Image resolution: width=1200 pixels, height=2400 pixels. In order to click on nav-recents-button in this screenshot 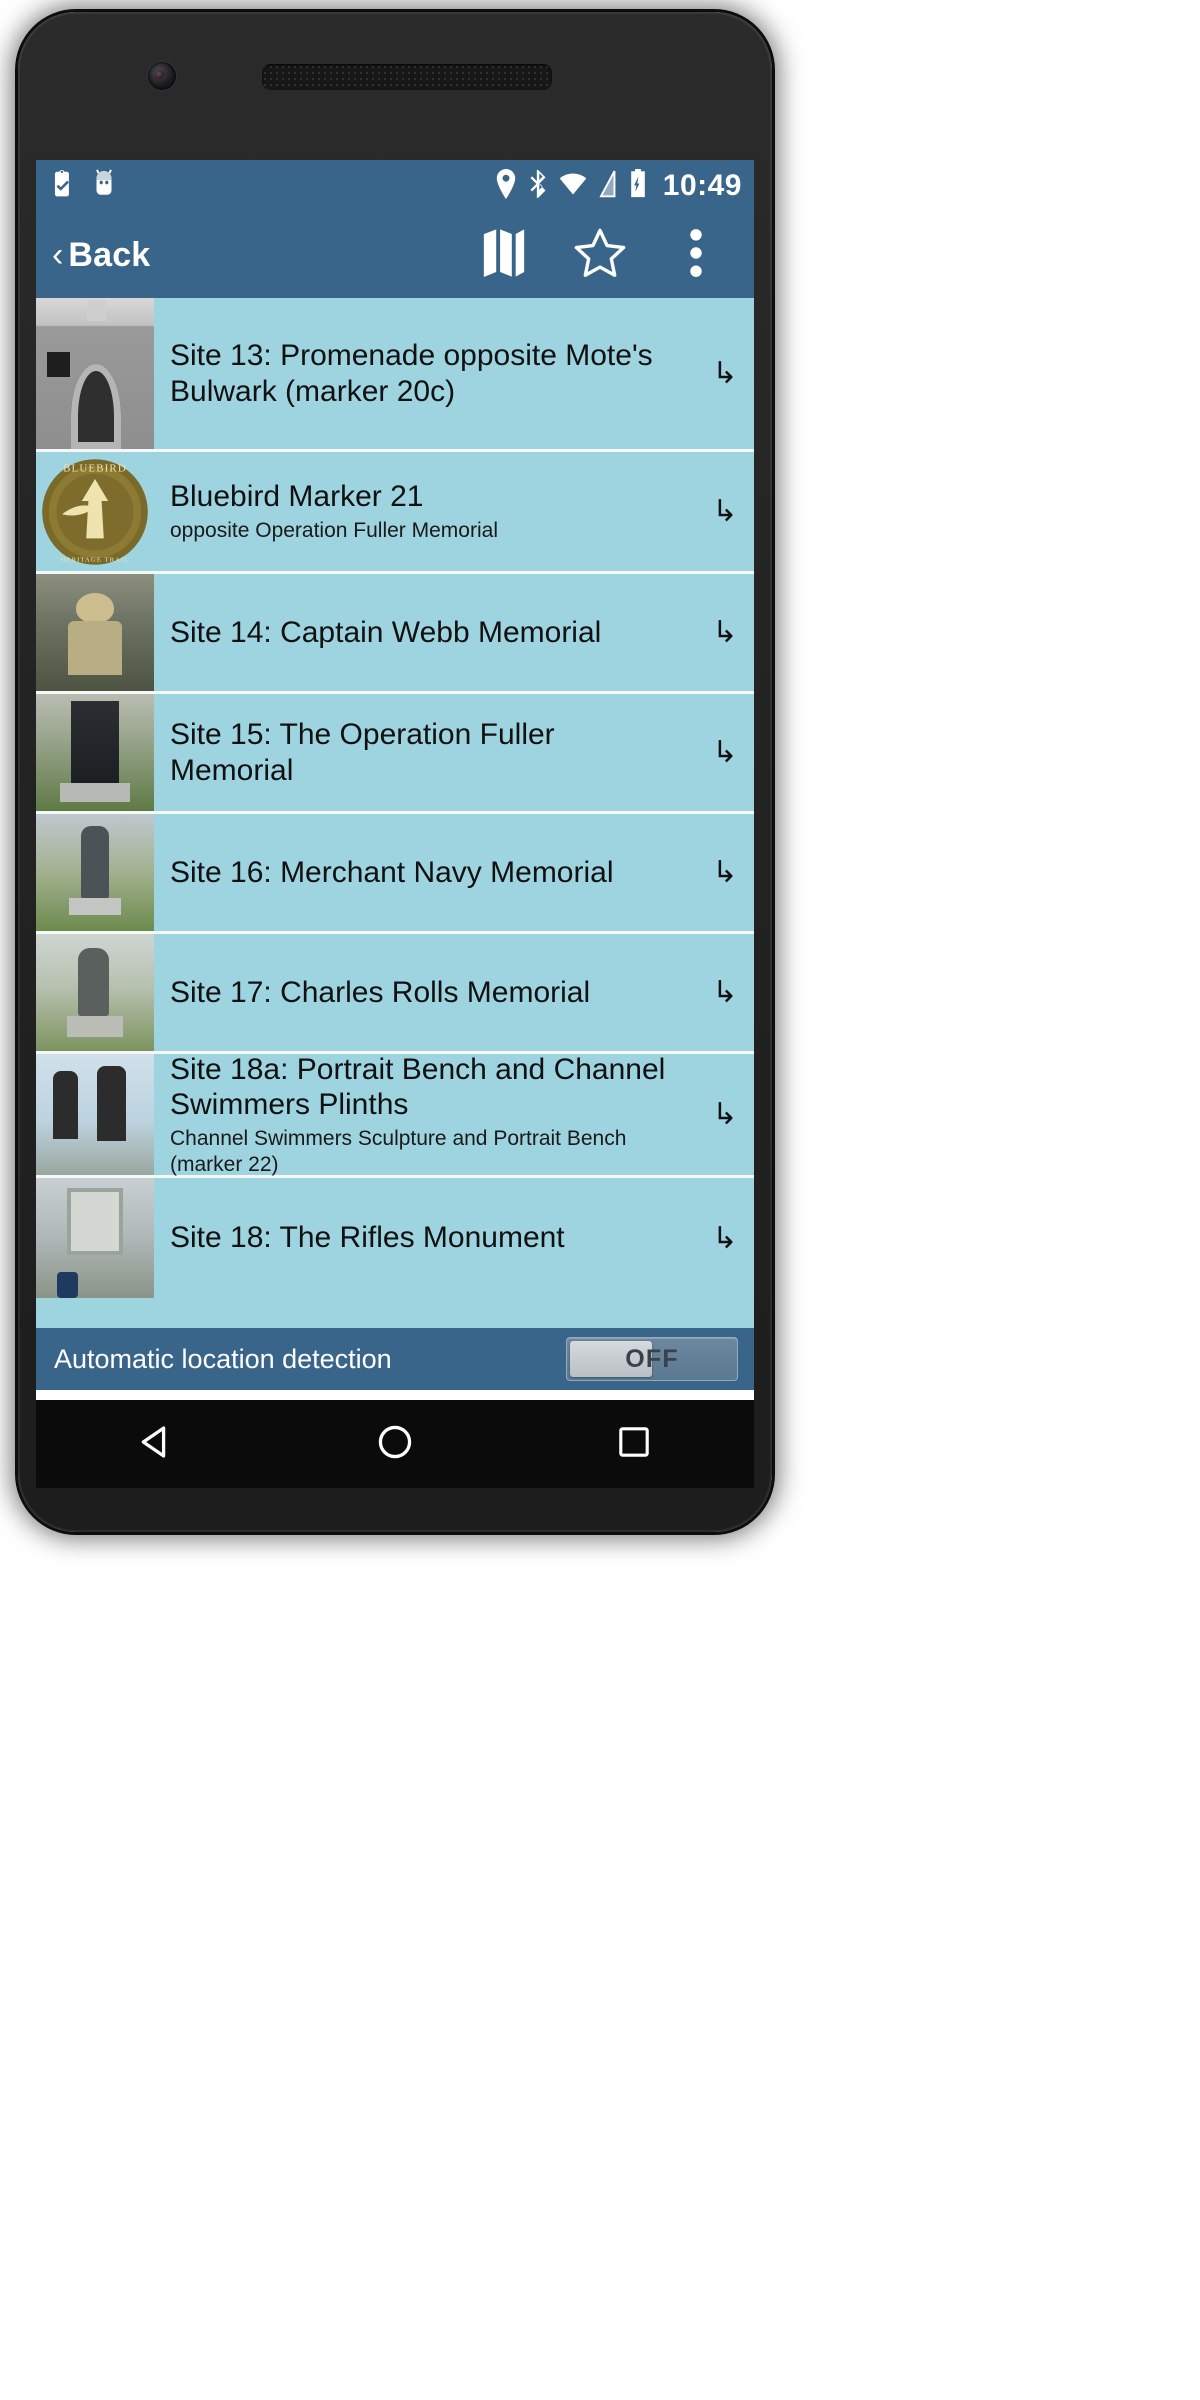, I will do `click(634, 1444)`.